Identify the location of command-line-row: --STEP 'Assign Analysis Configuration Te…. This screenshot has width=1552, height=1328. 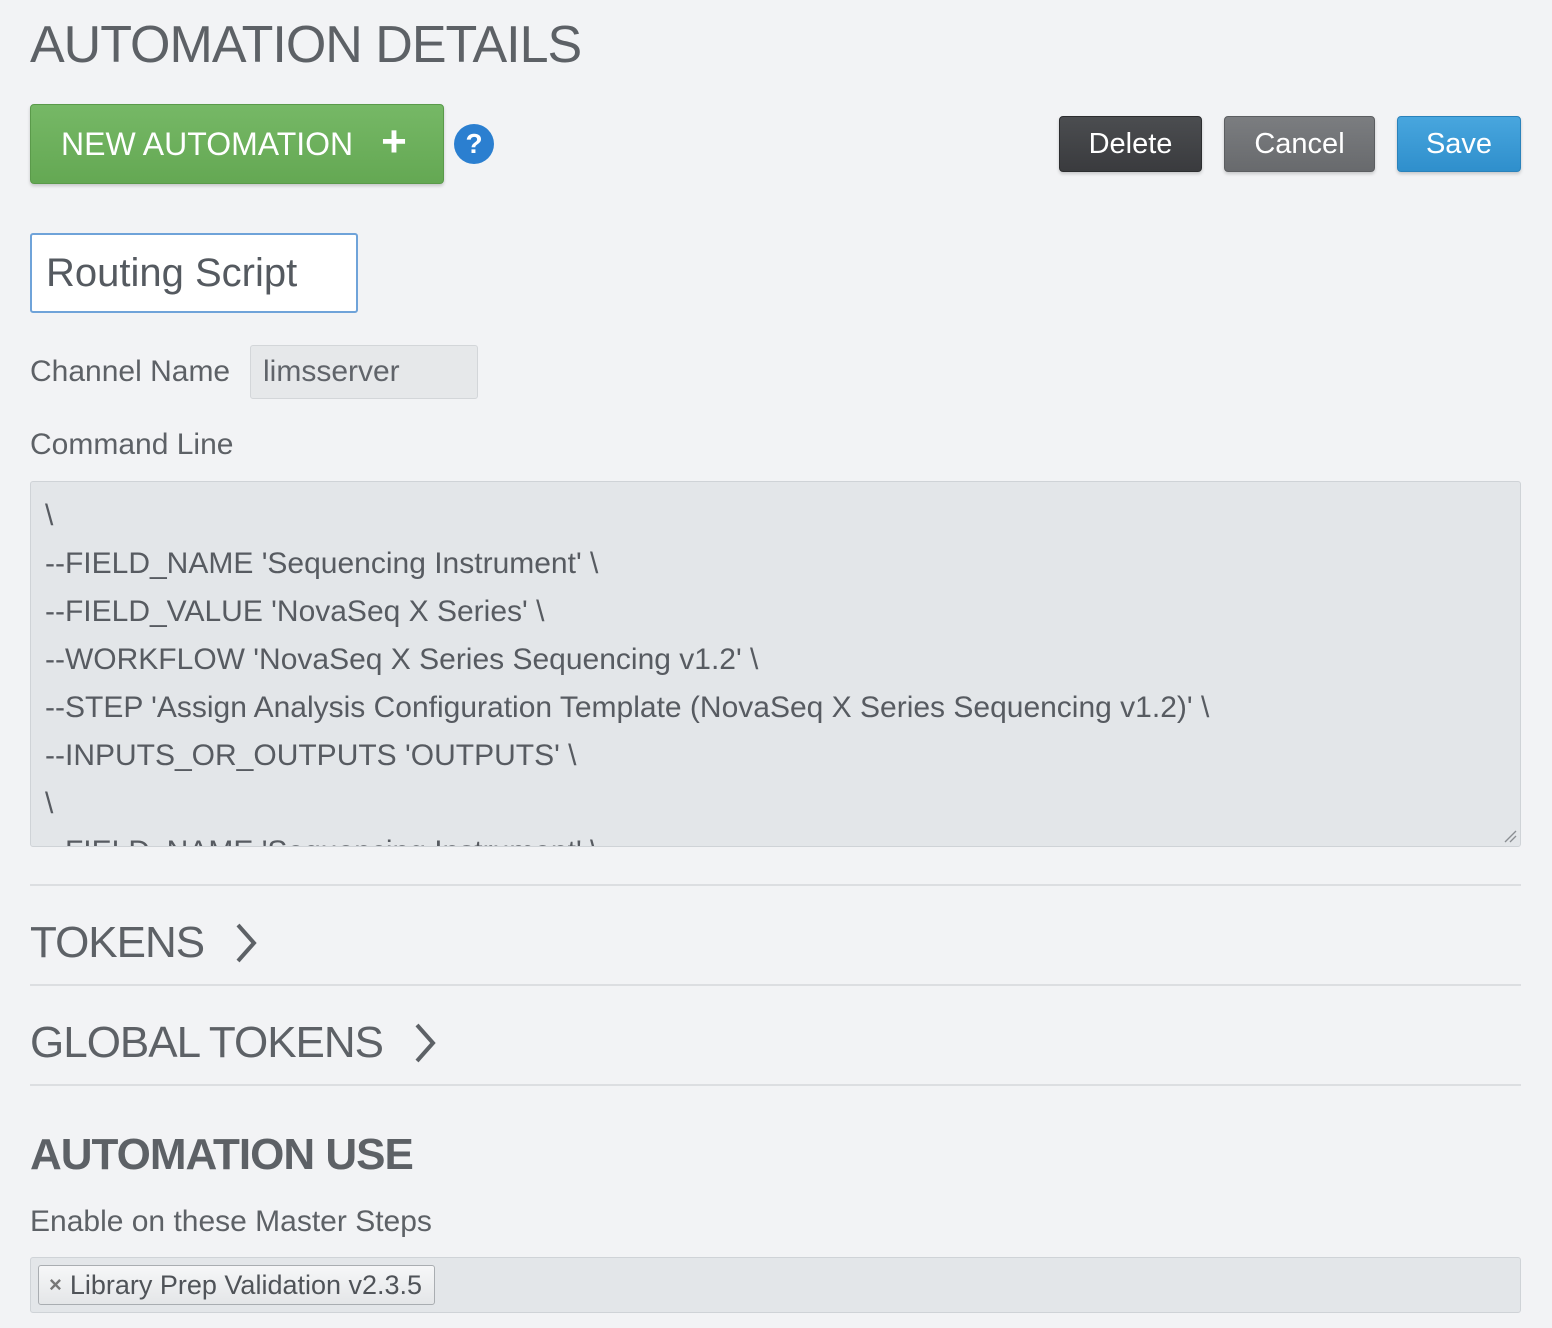
(627, 707).